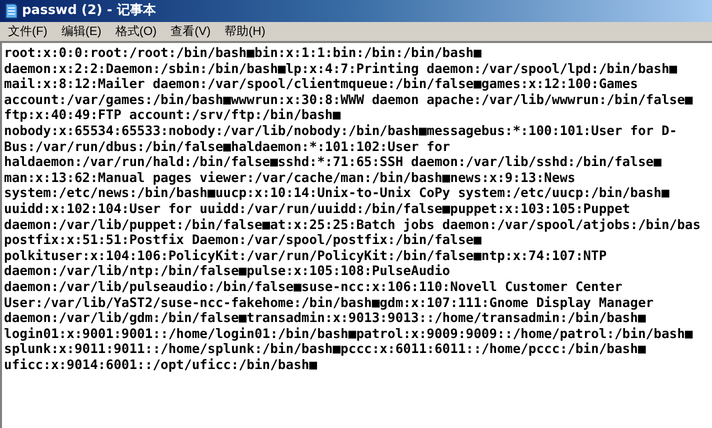 The height and width of the screenshot is (428, 712). I want to click on notepad-icon, so click(11, 11).